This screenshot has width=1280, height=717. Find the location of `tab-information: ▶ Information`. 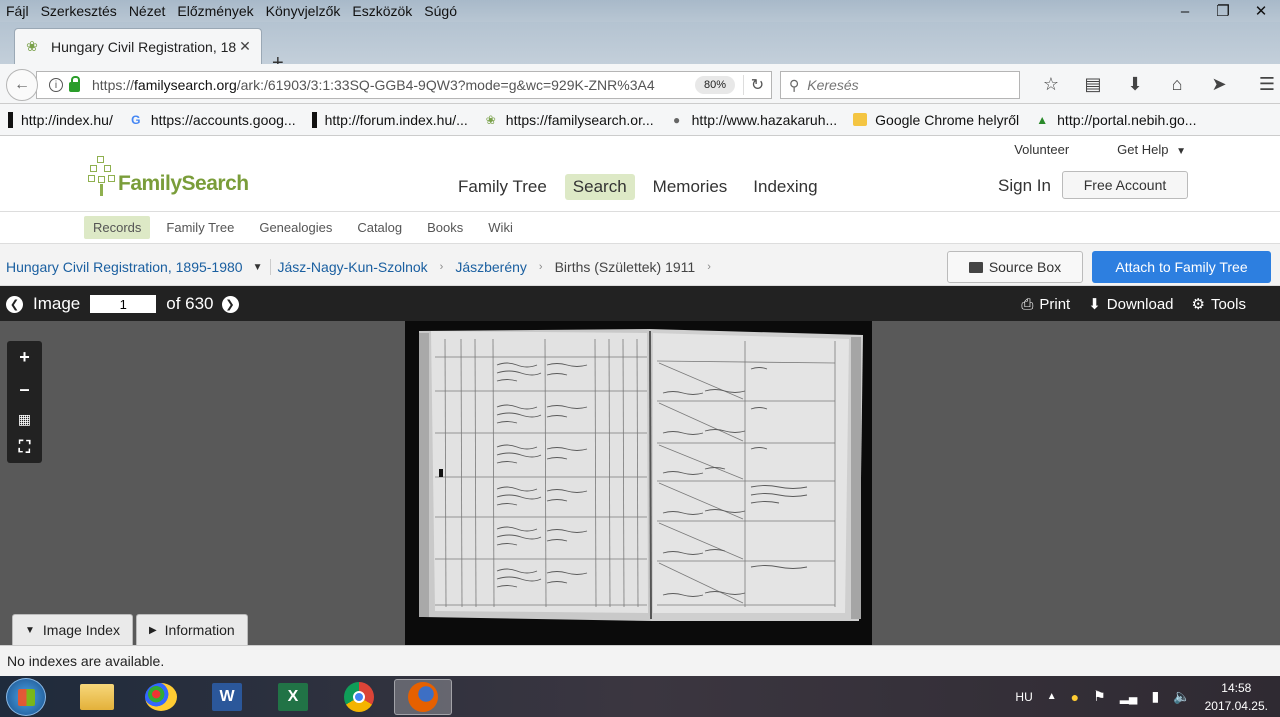

tab-information: ▶ Information is located at coordinates (191, 629).